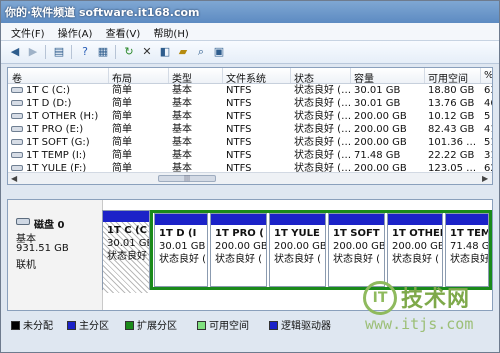  Describe the element at coordinates (219, 51) in the screenshot. I see `view-icon: ▣` at that location.